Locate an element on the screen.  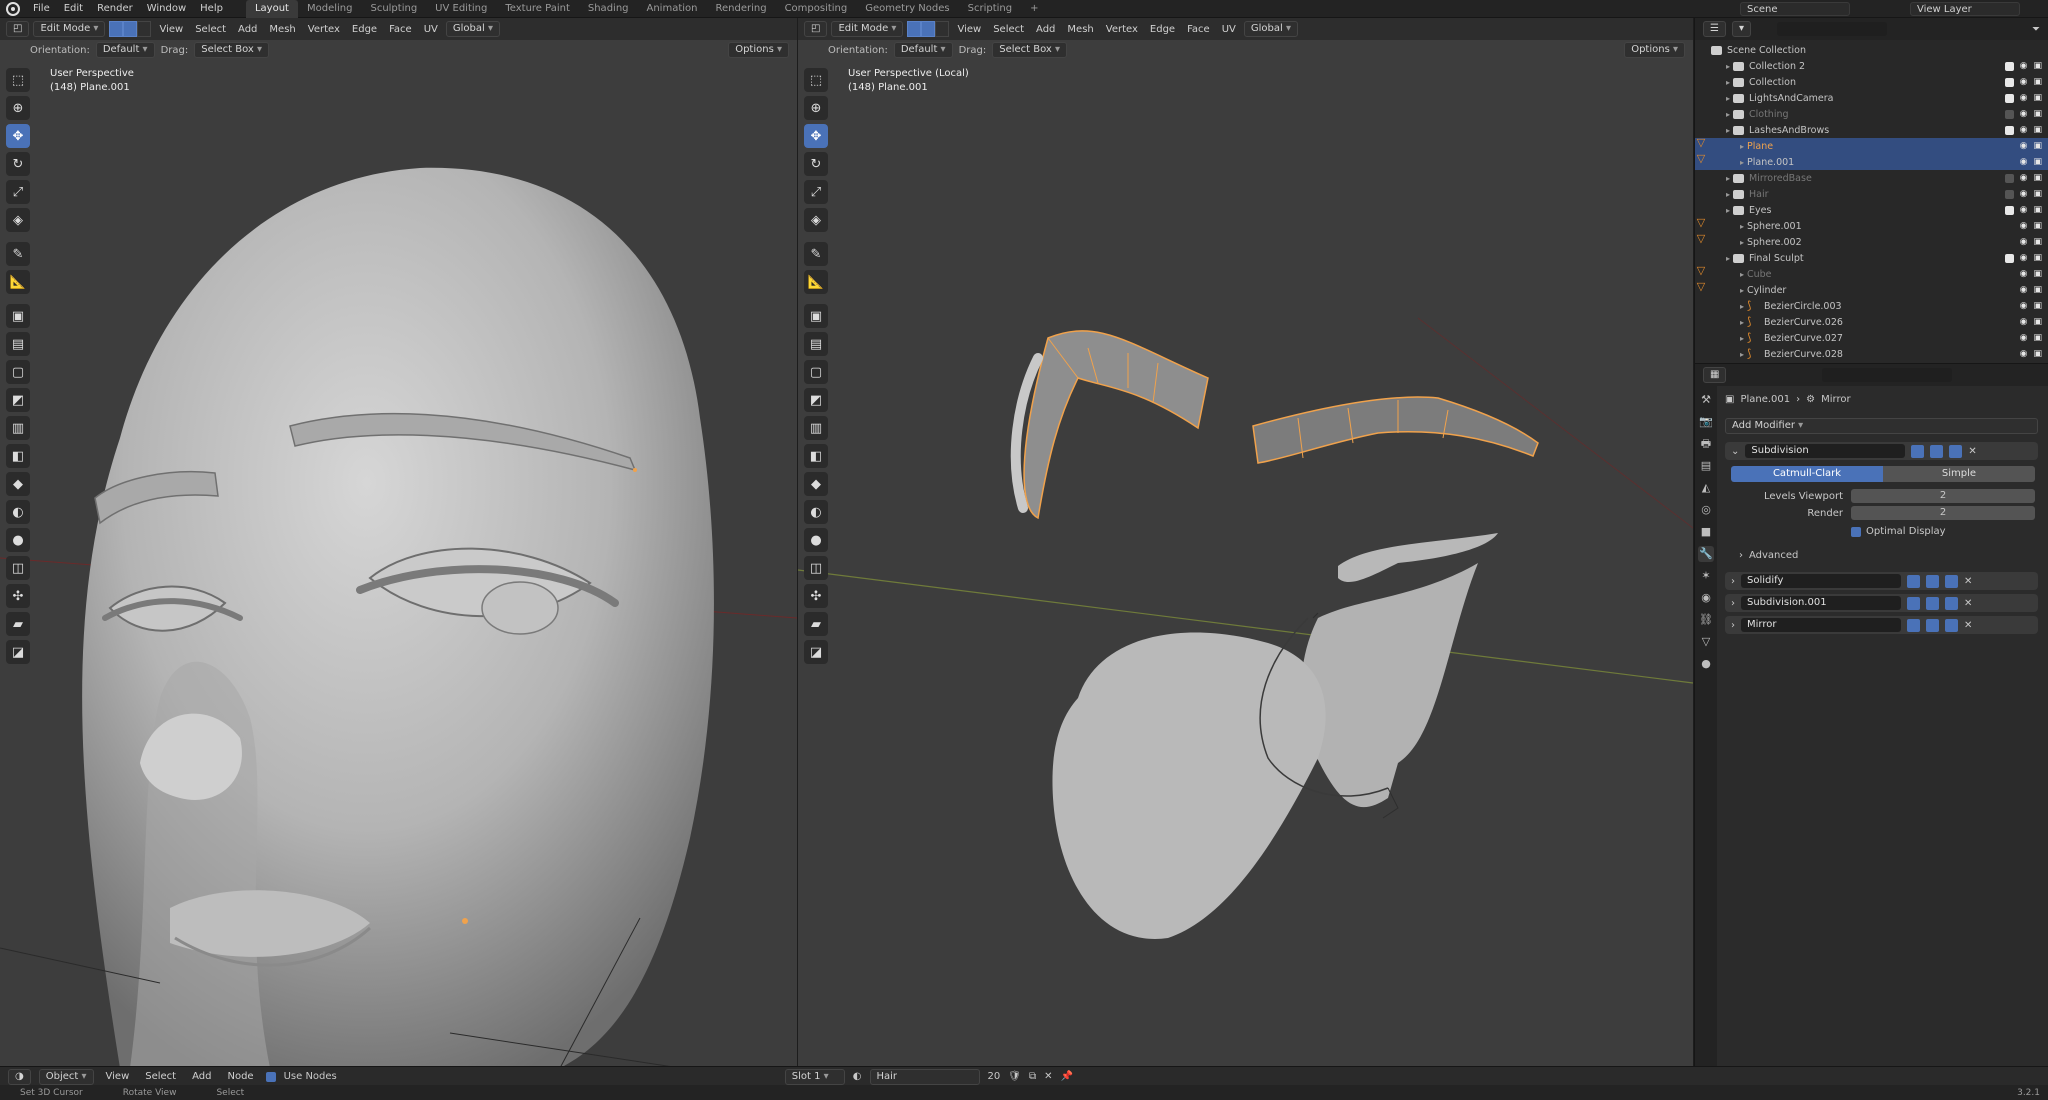
annotate-tool-icon: ✎ is located at coordinates (18, 254).